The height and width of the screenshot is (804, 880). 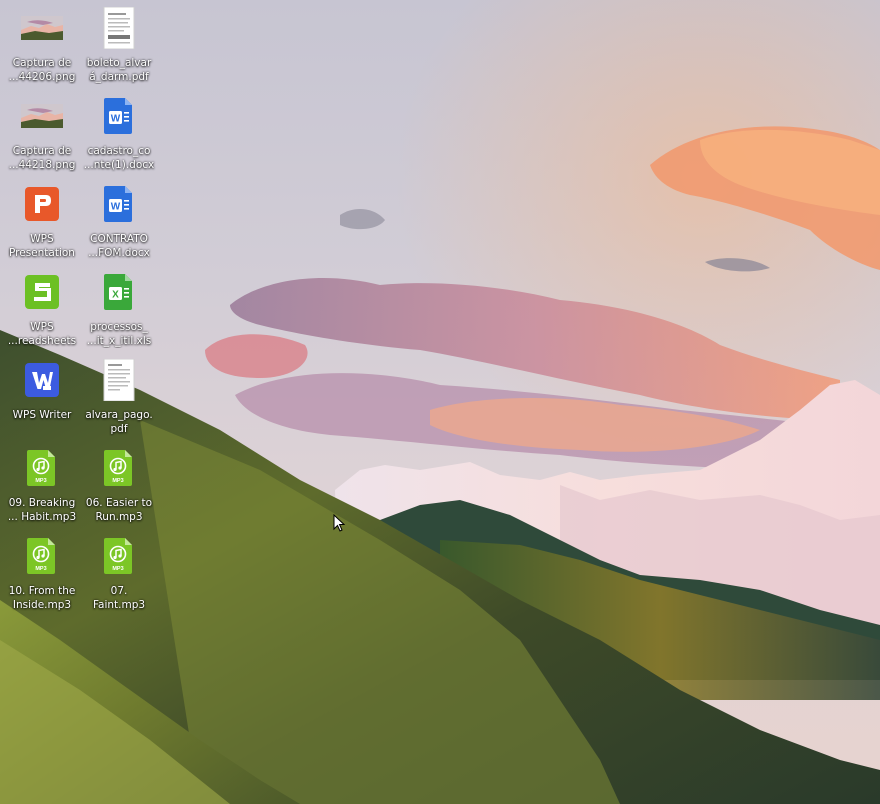 What do you see at coordinates (42, 334) in the screenshot?
I see `desktop-icon-label: WPS ...readsheets` at bounding box center [42, 334].